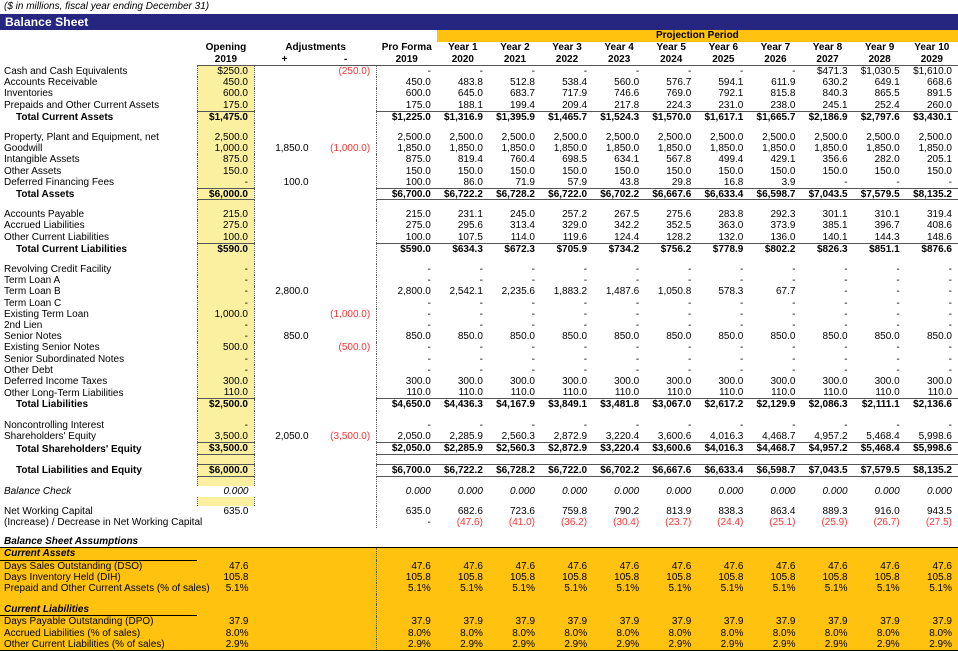  Describe the element at coordinates (284, 148) in the screenshot. I see `cell-adjustment-plus: 1,850.0` at that location.